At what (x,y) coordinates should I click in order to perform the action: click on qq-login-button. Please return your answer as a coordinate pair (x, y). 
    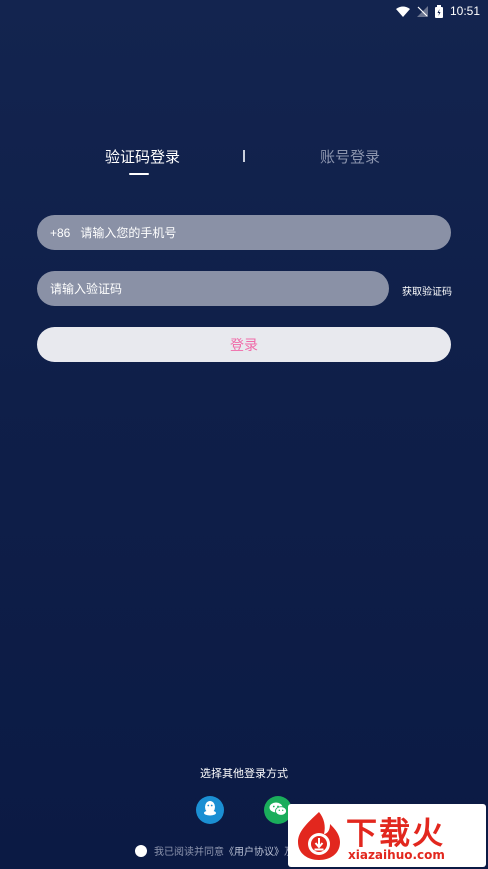
    Looking at the image, I should click on (210, 810).